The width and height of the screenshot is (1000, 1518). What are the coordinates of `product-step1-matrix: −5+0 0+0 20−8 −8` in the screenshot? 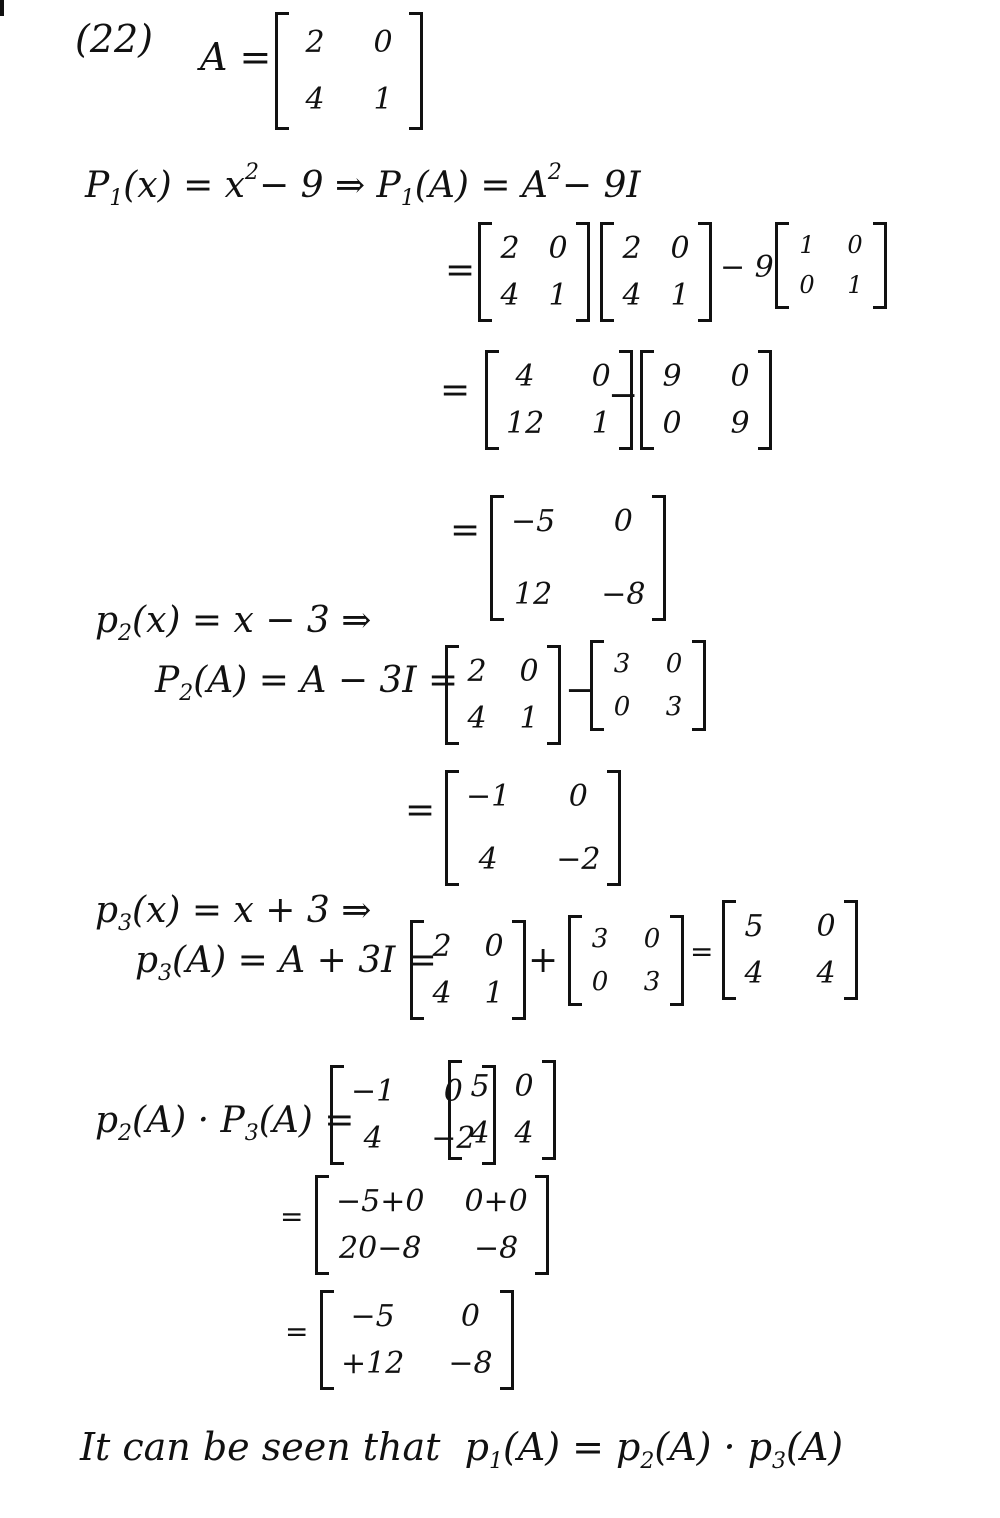 It's located at (432, 1225).